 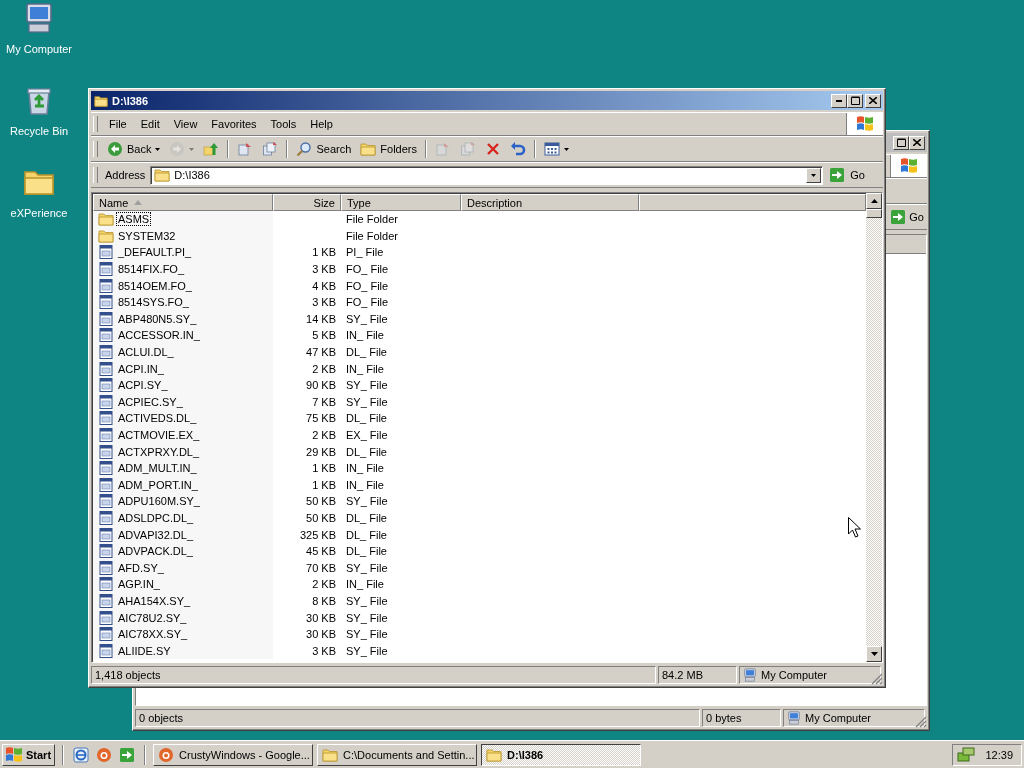 I want to click on file-name: ASMS, so click(x=134, y=219).